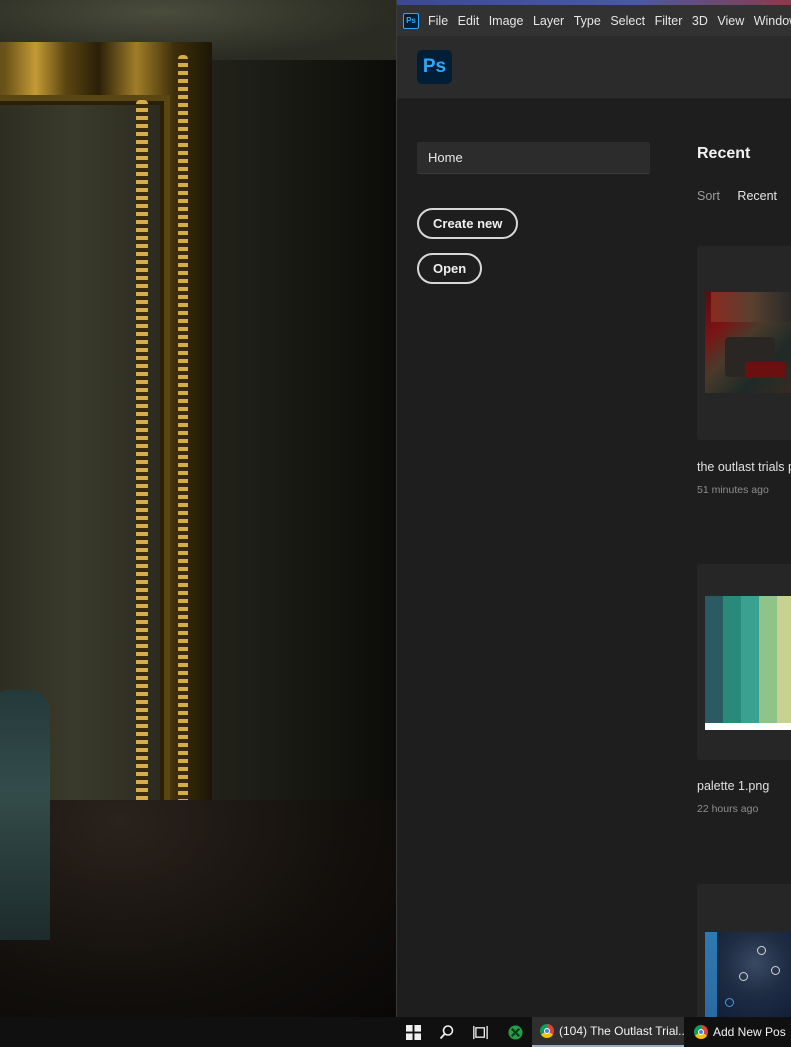 This screenshot has height=1047, width=791. Describe the element at coordinates (447, 1032) in the screenshot. I see `search-icon` at that location.